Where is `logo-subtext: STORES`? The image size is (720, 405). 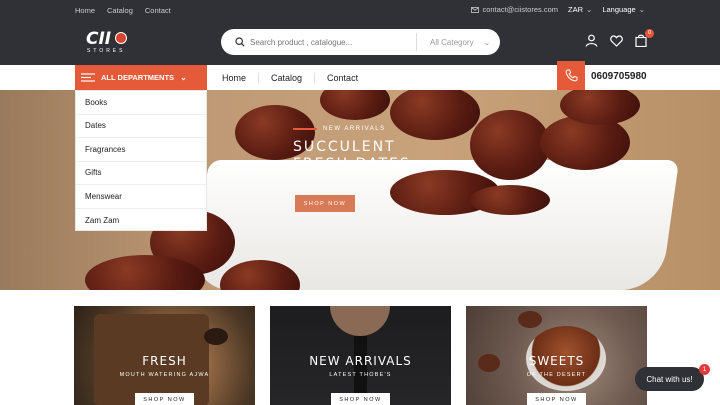
logo-subtext: STORES is located at coordinates (106, 51).